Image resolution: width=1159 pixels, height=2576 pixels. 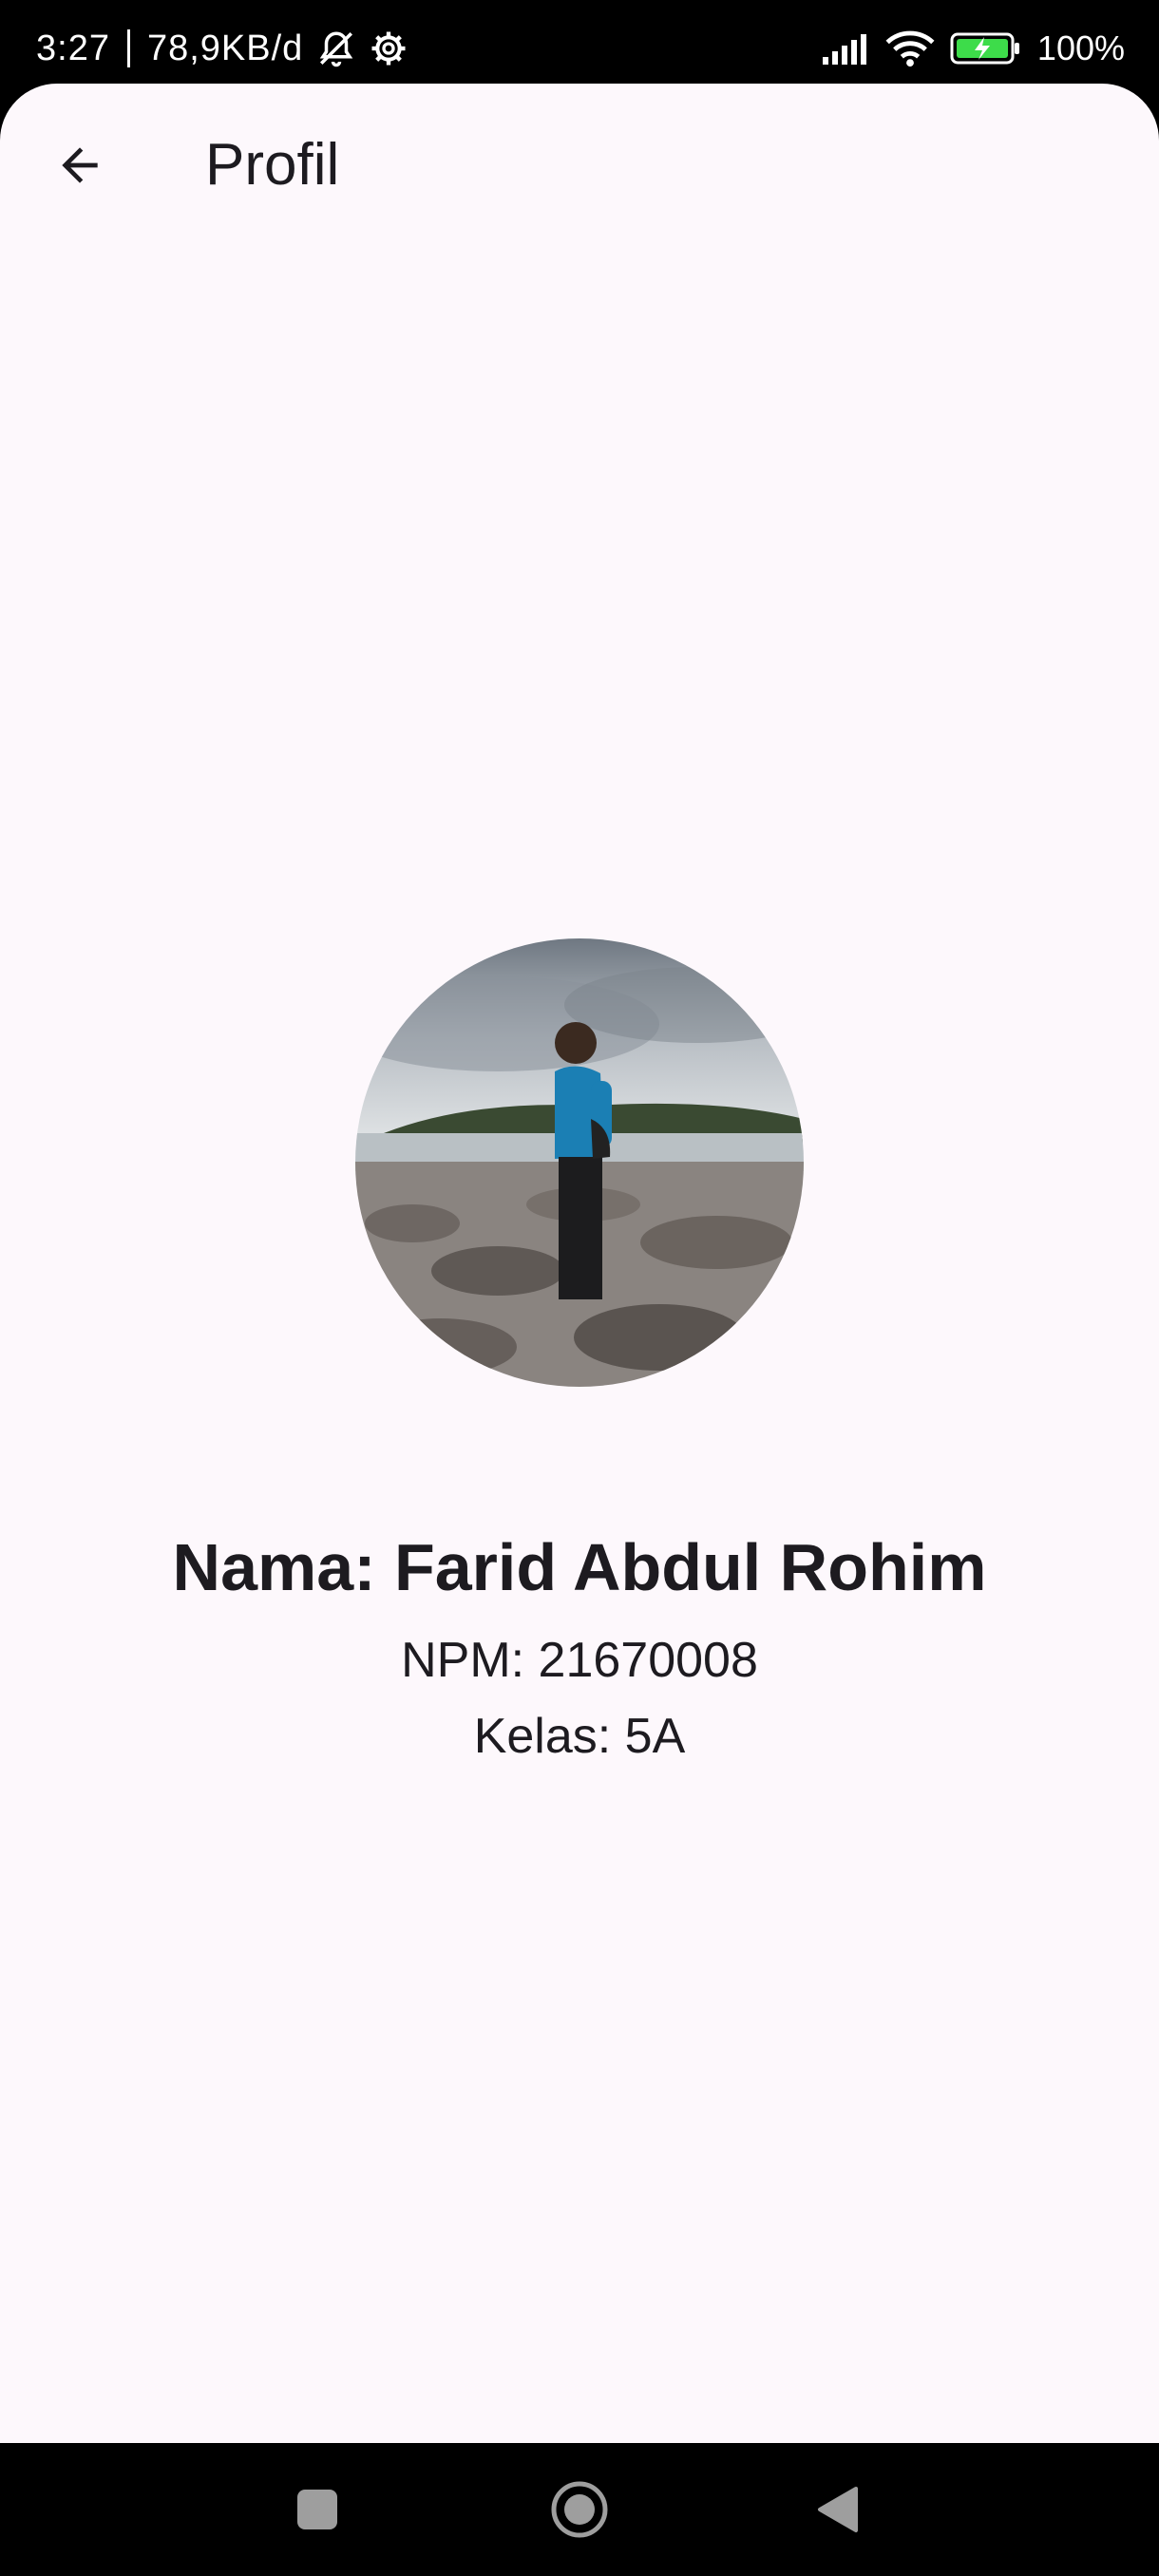 I want to click on back-button, so click(x=80, y=165).